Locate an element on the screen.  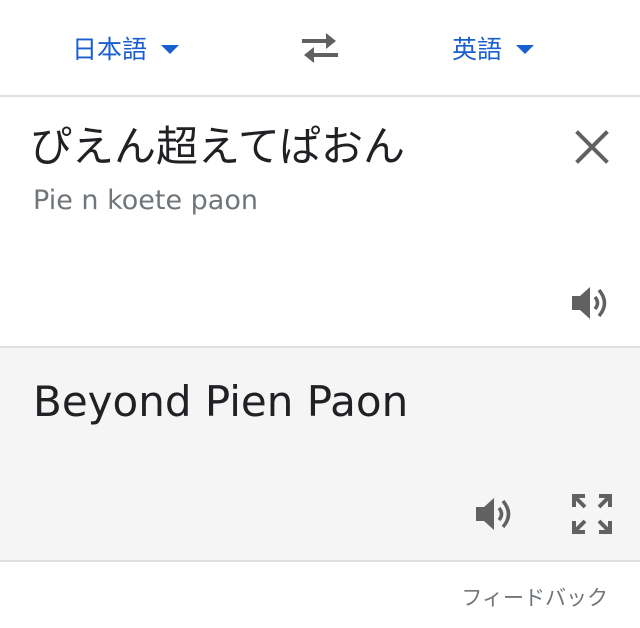
source-language-selector: 日本語 is located at coordinates (126, 48).